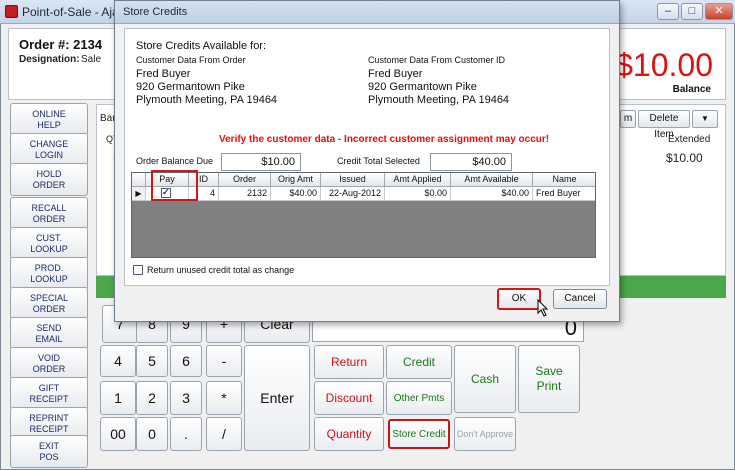 This screenshot has width=735, height=470. What do you see at coordinates (152, 361) in the screenshot?
I see `key-5: 5` at bounding box center [152, 361].